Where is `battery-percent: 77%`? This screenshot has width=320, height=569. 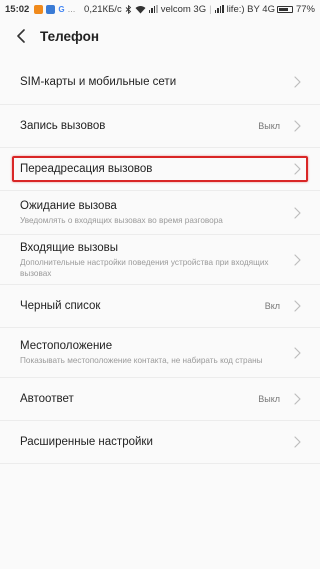
battery-percent: 77% is located at coordinates (305, 9).